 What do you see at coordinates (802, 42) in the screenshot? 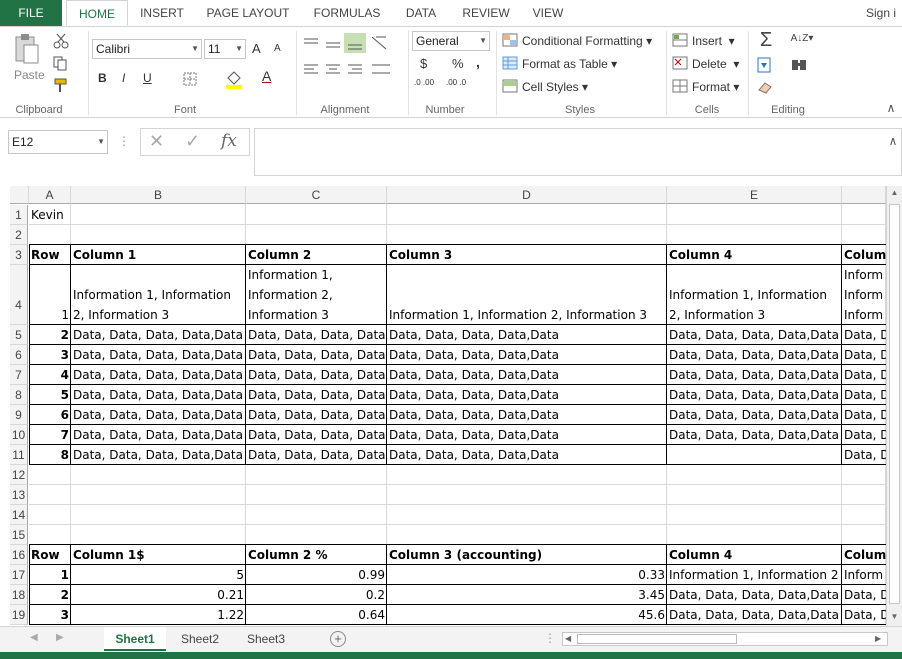
I see `sort-filter-icon: A↓Z▾` at bounding box center [802, 42].